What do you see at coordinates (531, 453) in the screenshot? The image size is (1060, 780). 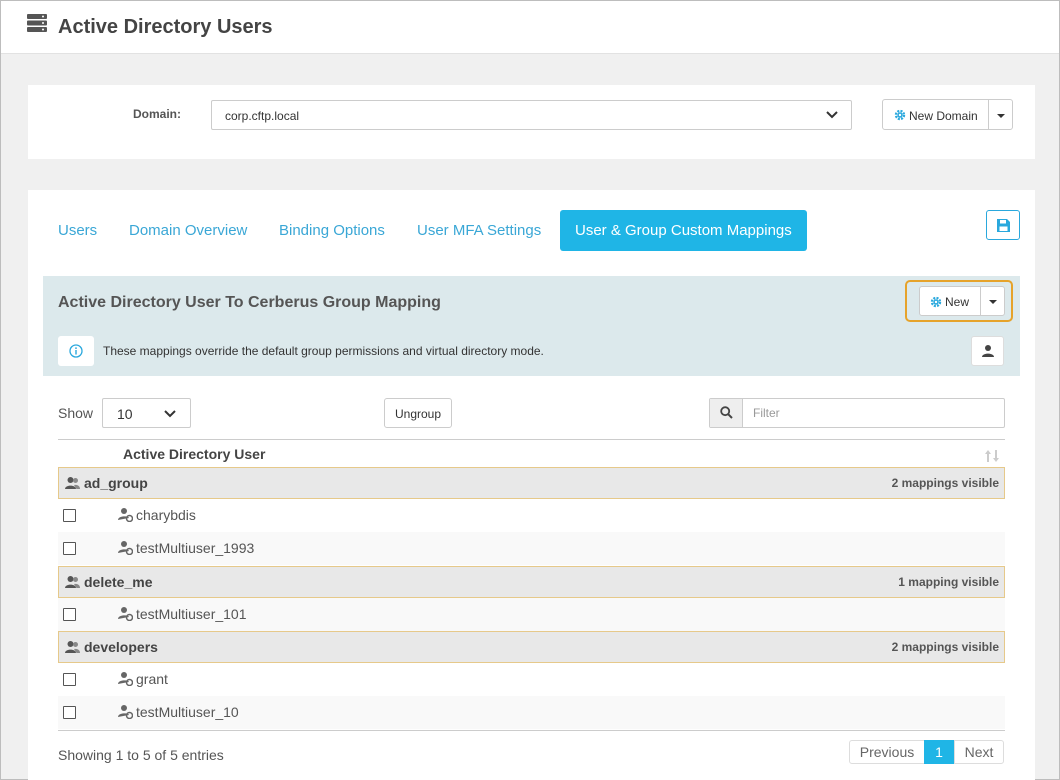 I see `table-header: Active Directory User` at bounding box center [531, 453].